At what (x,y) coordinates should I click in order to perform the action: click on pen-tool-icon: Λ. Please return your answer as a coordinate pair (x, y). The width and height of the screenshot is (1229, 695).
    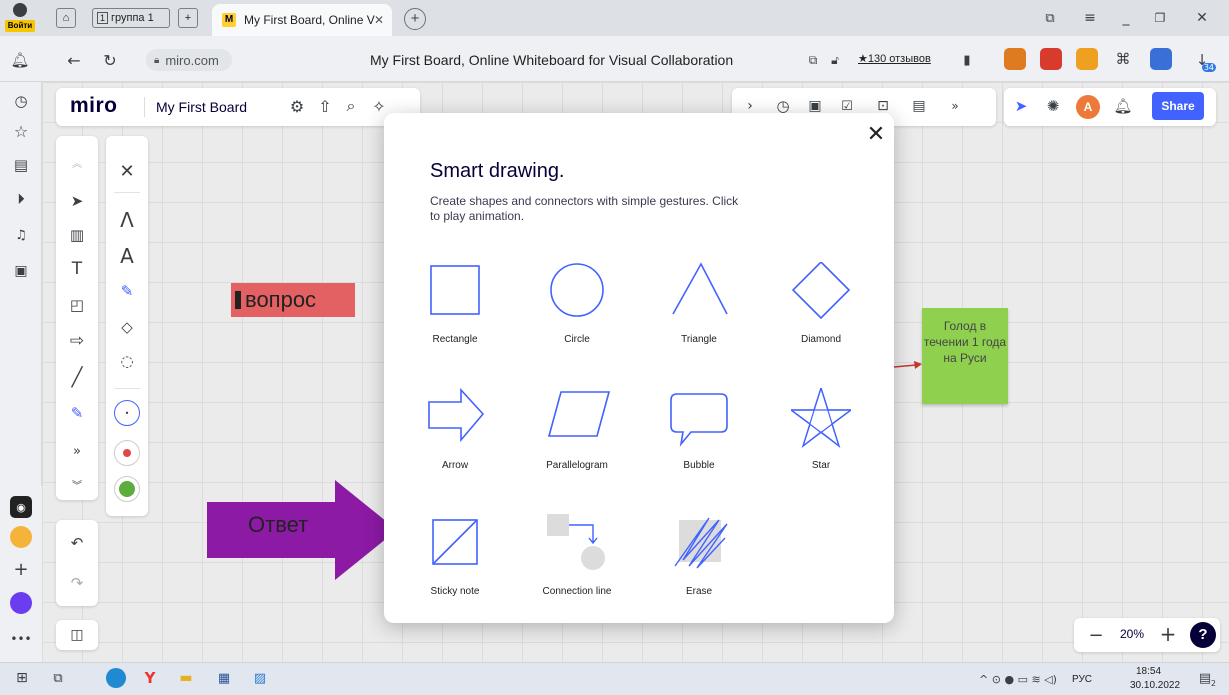
    Looking at the image, I should click on (127, 220).